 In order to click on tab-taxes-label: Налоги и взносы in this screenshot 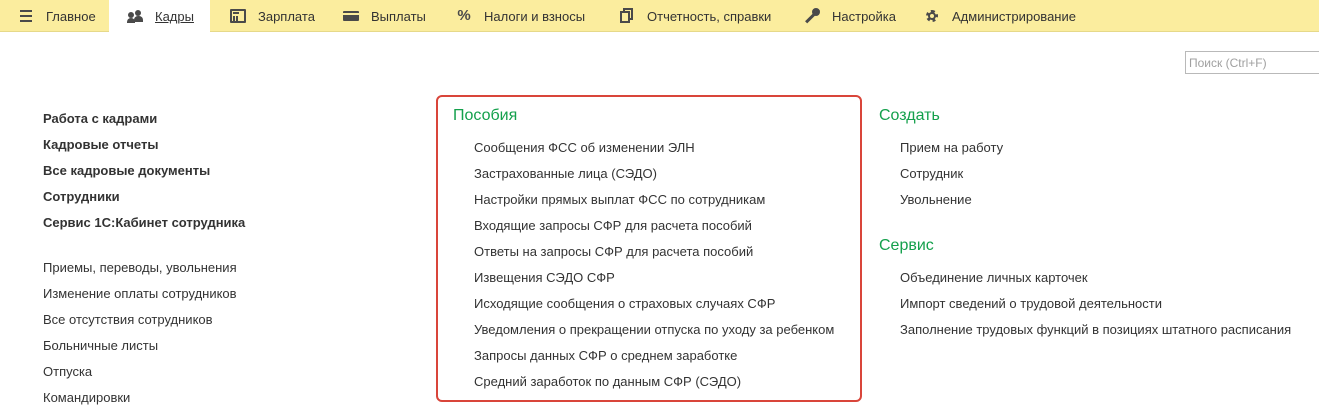, I will do `click(535, 16)`.